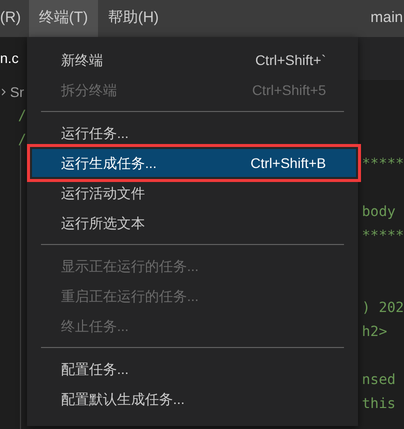 The image size is (404, 429). I want to click on code-text: body, so click(379, 212).